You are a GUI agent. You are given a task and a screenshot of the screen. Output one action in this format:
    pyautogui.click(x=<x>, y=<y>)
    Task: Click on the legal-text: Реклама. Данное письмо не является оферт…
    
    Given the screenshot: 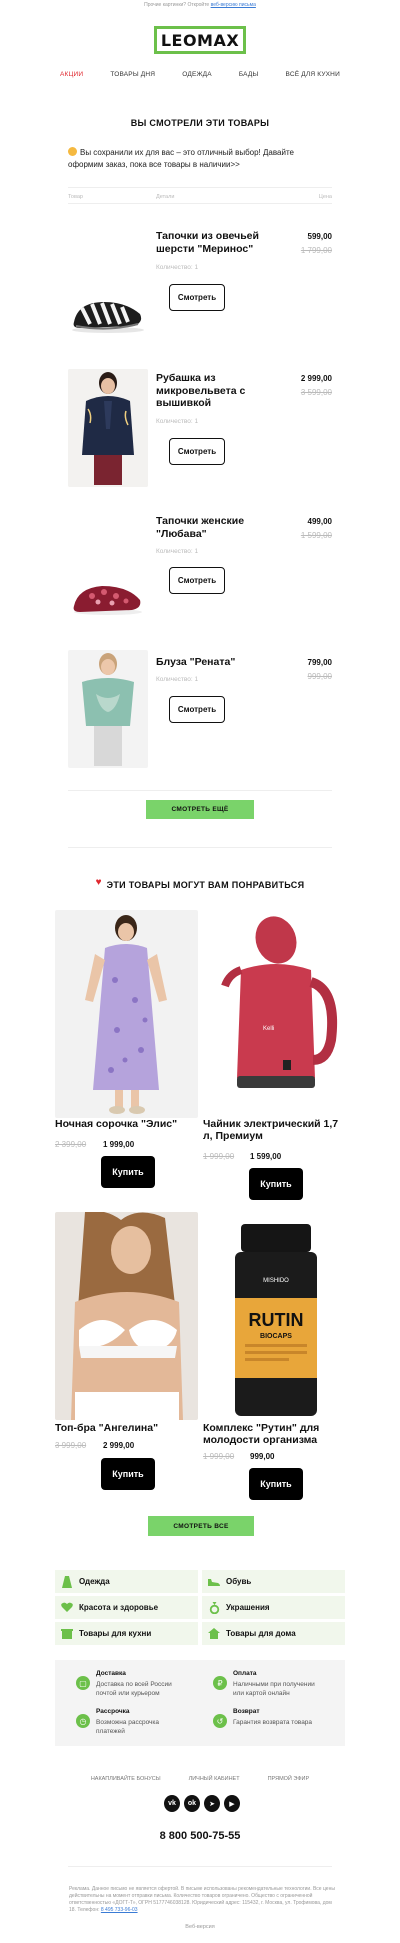 What is the action you would take?
    pyautogui.click(x=202, y=1900)
    